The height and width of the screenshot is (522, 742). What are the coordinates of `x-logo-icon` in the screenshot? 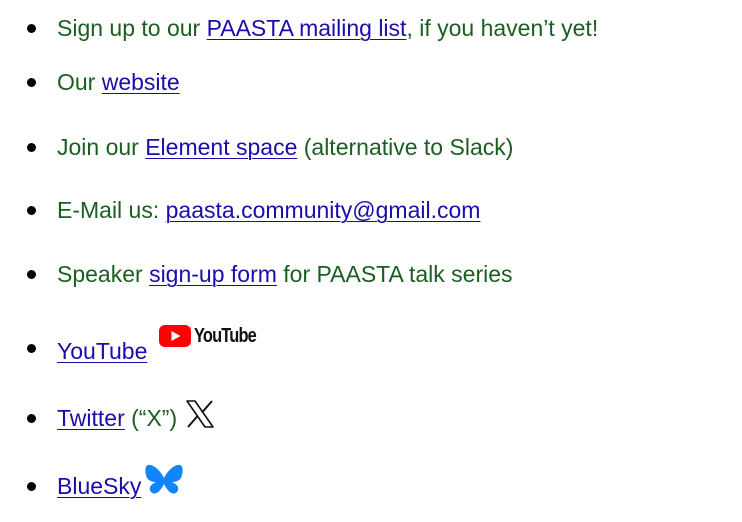 It's located at (200, 414).